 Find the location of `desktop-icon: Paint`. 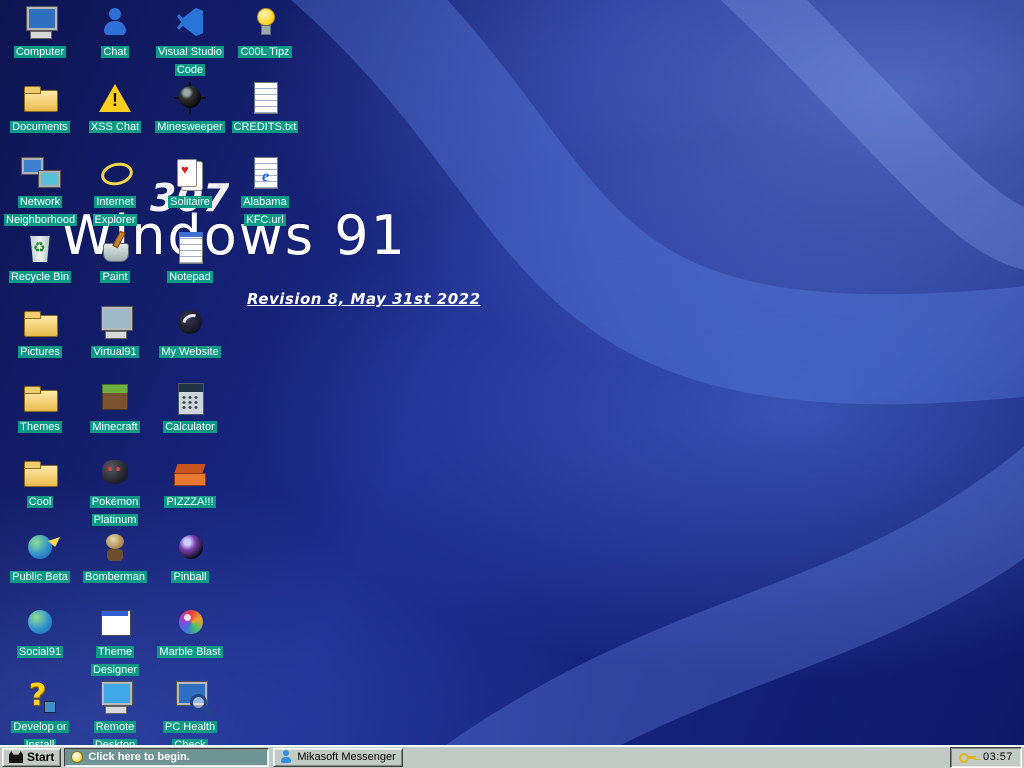

desktop-icon: Paint is located at coordinates (115, 258).